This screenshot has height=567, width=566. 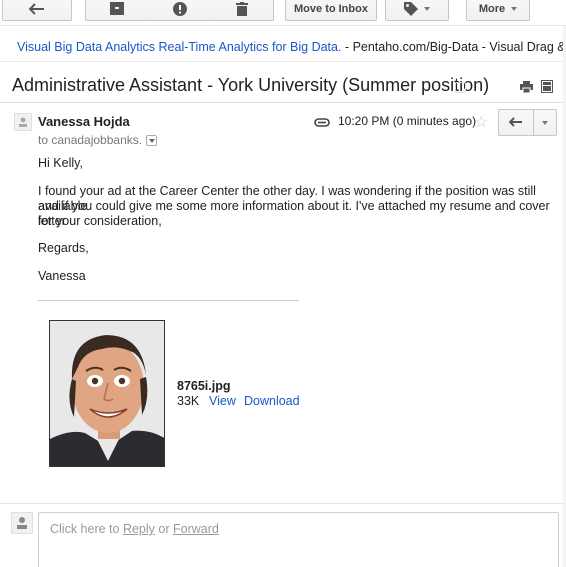 I want to click on report-spam-button, so click(x=180, y=10).